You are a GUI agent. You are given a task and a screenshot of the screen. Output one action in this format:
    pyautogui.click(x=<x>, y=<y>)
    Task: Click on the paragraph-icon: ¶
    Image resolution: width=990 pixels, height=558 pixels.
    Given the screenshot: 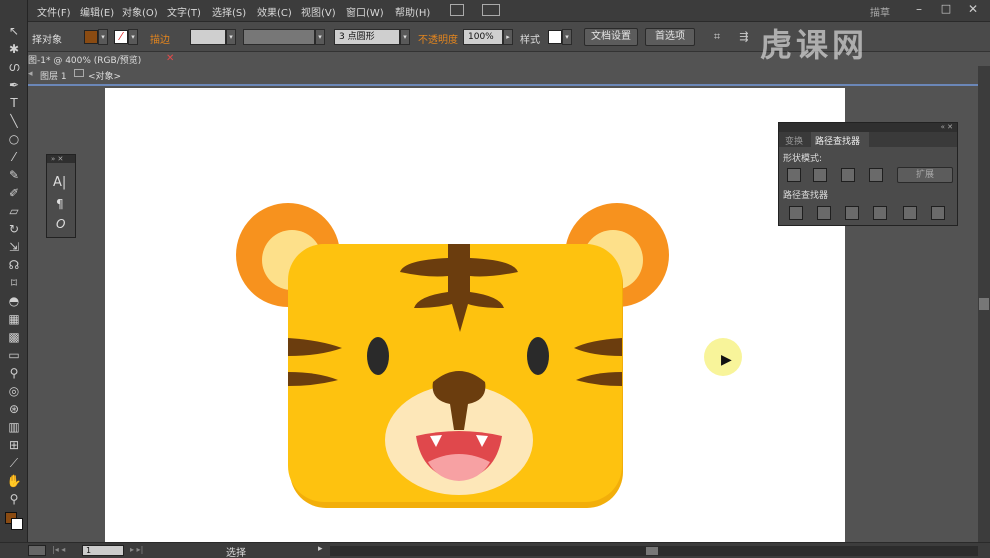 What is the action you would take?
    pyautogui.click(x=60, y=204)
    